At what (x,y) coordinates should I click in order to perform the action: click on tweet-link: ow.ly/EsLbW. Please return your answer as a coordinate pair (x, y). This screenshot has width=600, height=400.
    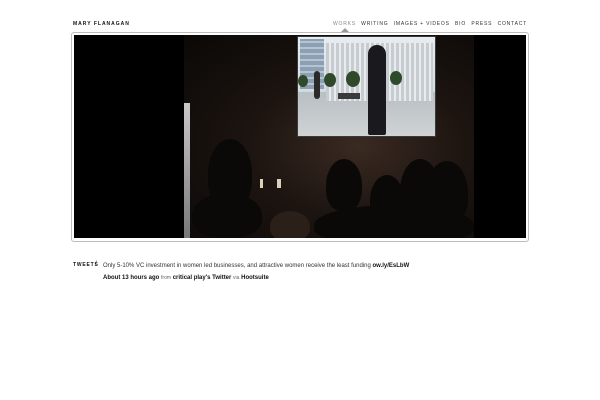
    Looking at the image, I should click on (390, 266).